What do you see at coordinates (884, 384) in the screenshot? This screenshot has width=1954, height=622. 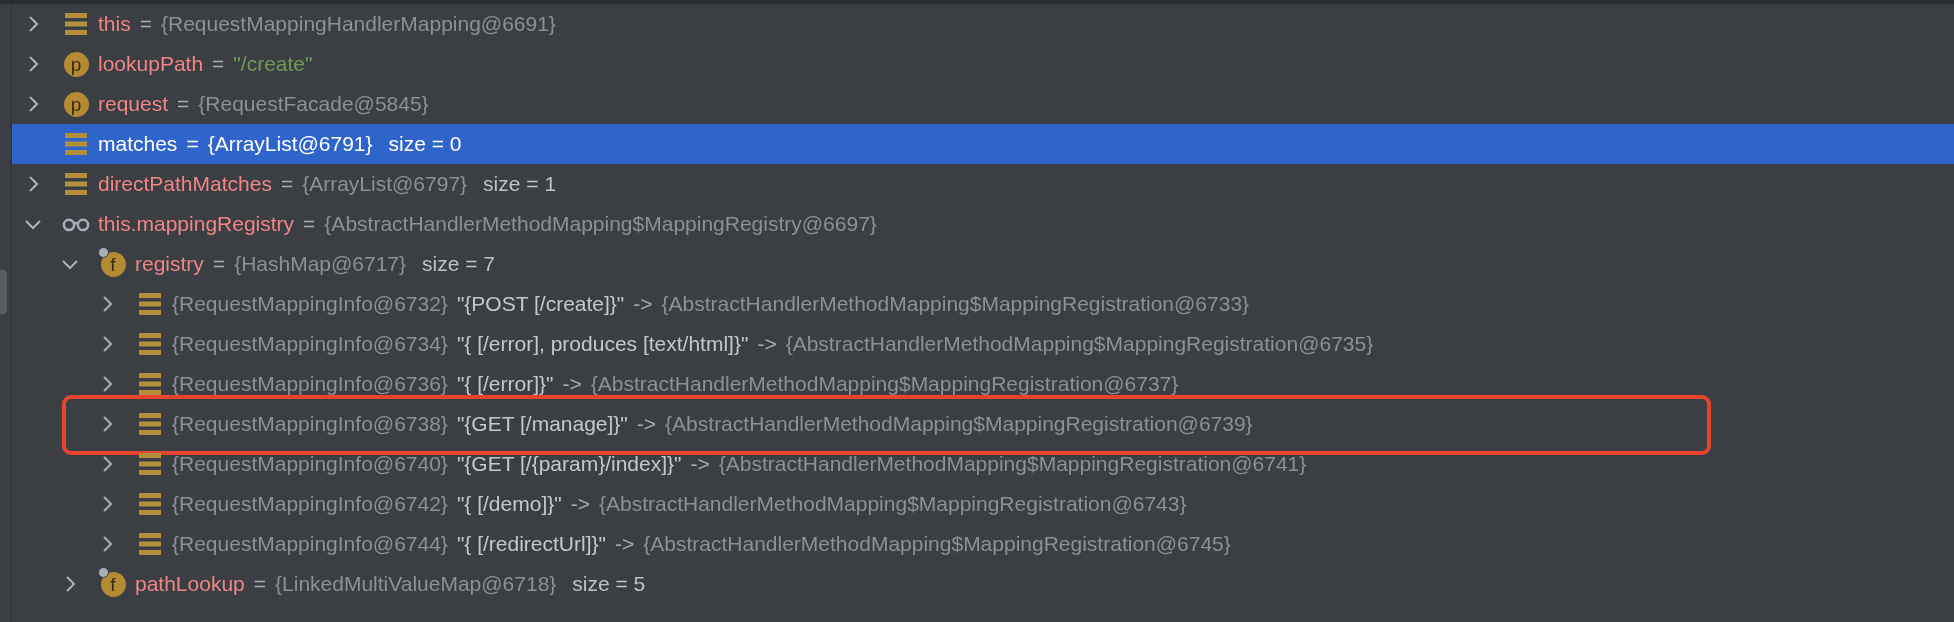 I see `variable-value: {AbstractHandlerMethodMapping$MappingRegistration@6737}` at bounding box center [884, 384].